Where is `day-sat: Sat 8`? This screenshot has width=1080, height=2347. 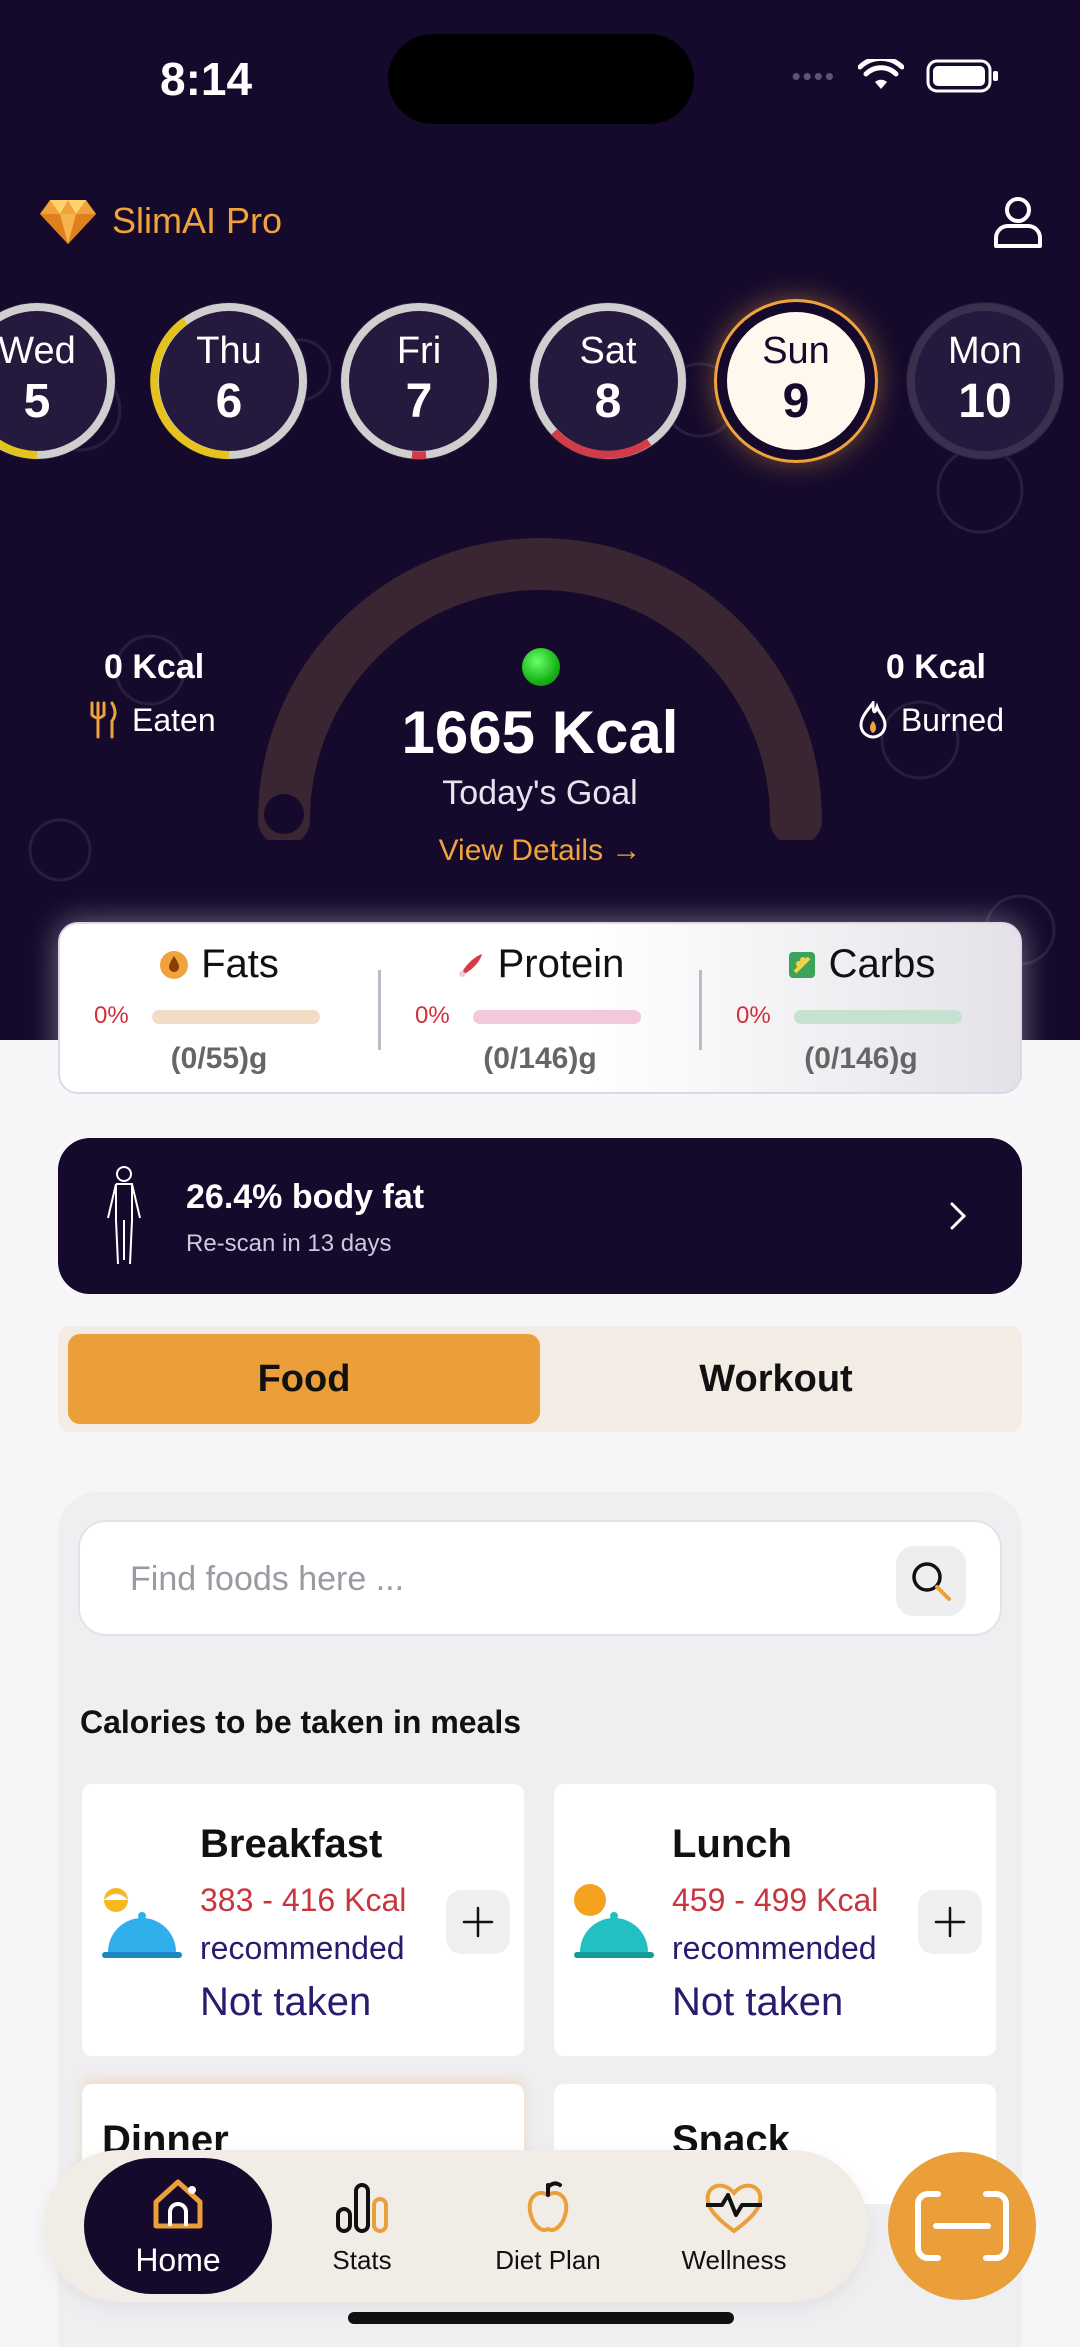
day-sat: Sat 8 is located at coordinates (608, 381).